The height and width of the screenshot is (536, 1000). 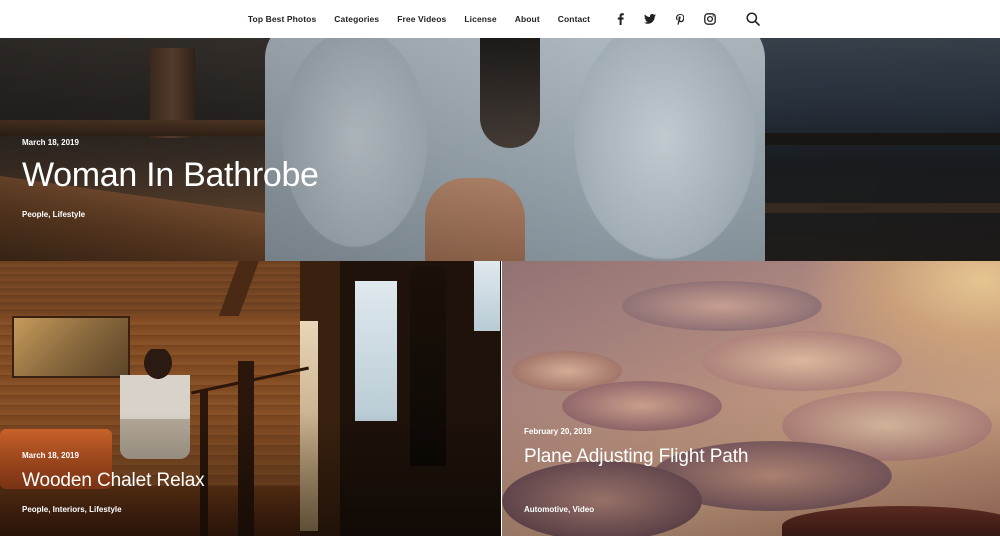 I want to click on post-categories: Automotive, Video, so click(x=559, y=509).